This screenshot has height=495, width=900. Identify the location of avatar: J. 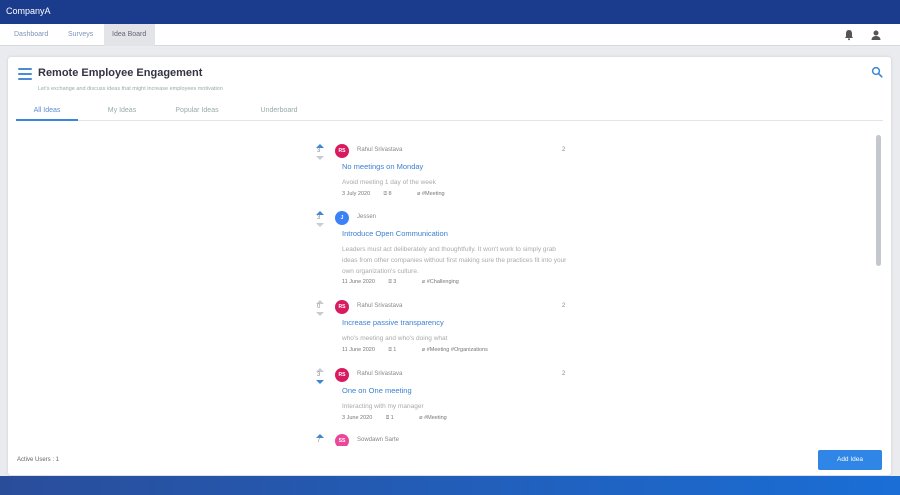
(342, 218).